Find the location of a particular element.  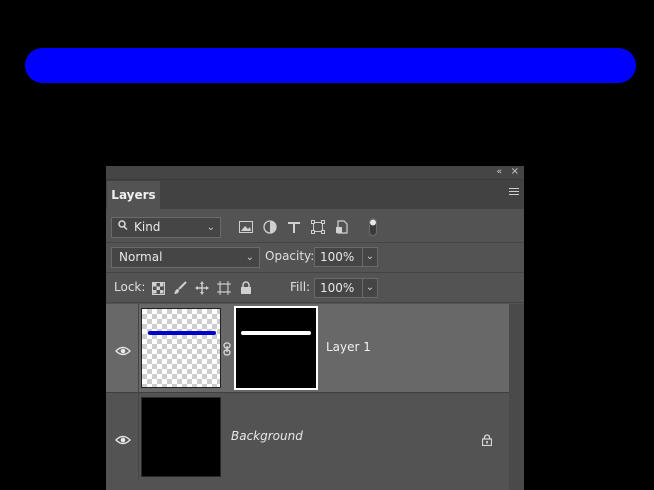

layer-name: Layer 1 is located at coordinates (348, 347).